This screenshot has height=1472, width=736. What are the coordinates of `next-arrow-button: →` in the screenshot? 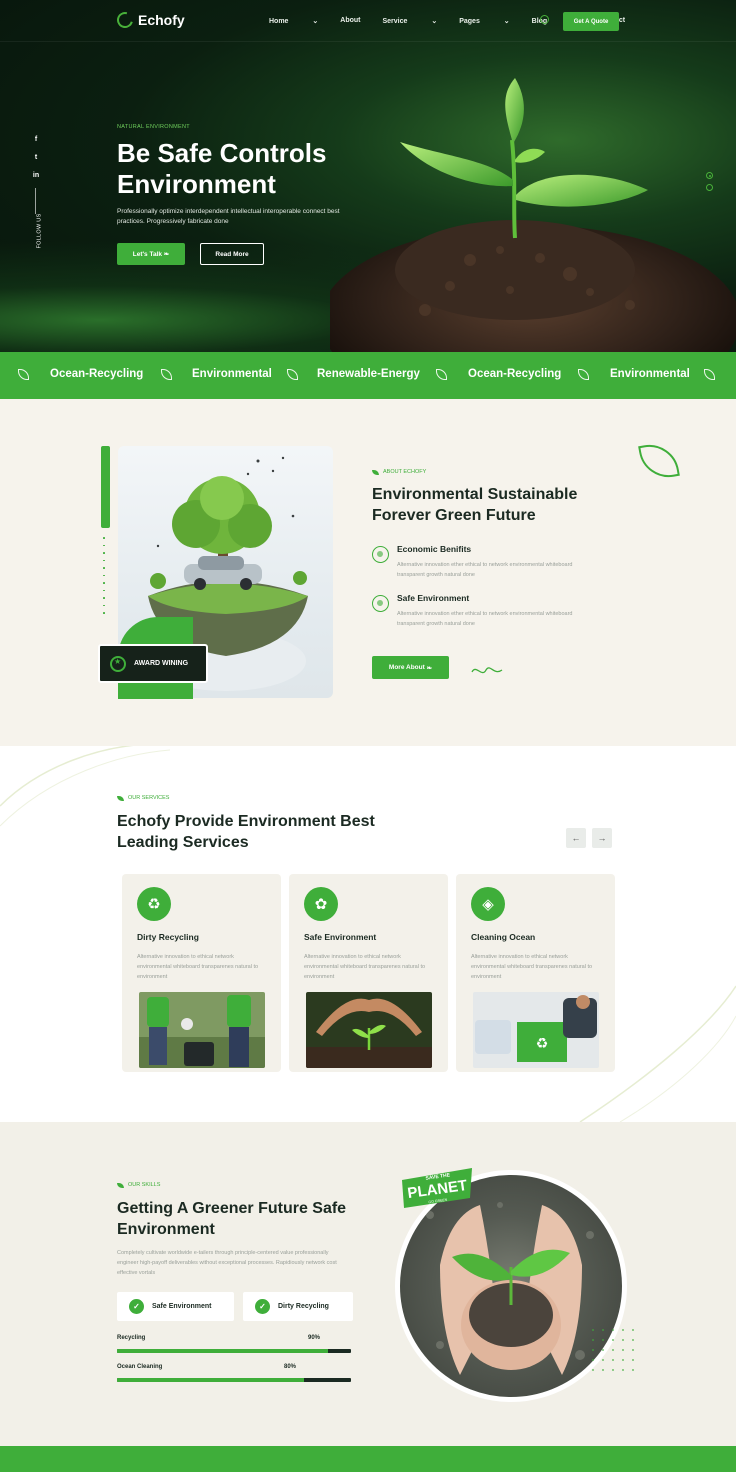 It's located at (602, 838).